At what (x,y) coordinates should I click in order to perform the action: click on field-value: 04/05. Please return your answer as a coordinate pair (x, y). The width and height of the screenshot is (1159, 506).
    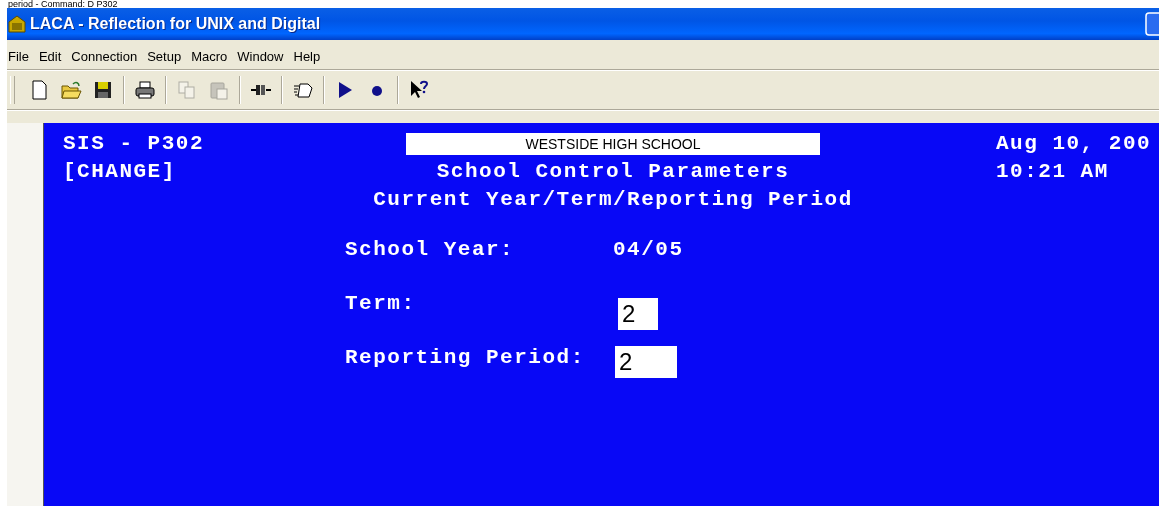
    Looking at the image, I should click on (649, 250).